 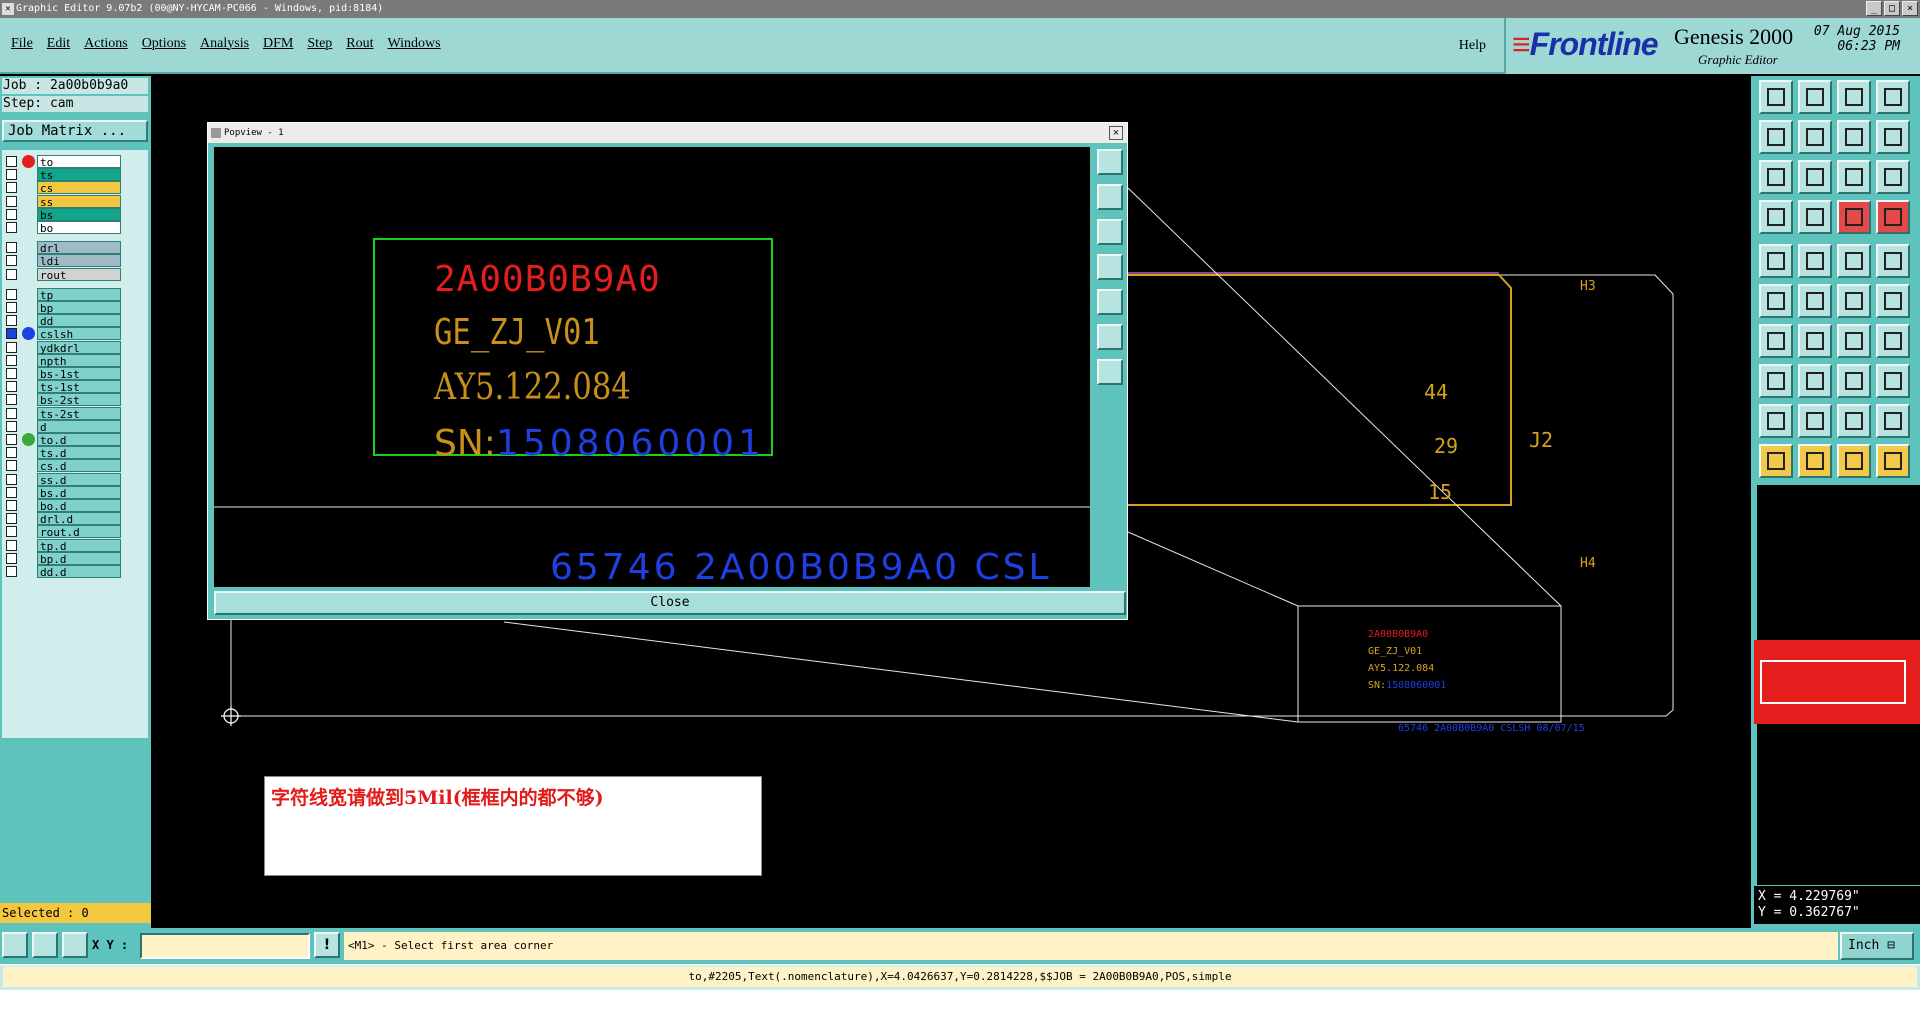 I want to click on tri2-icon, so click(x=1815, y=421).